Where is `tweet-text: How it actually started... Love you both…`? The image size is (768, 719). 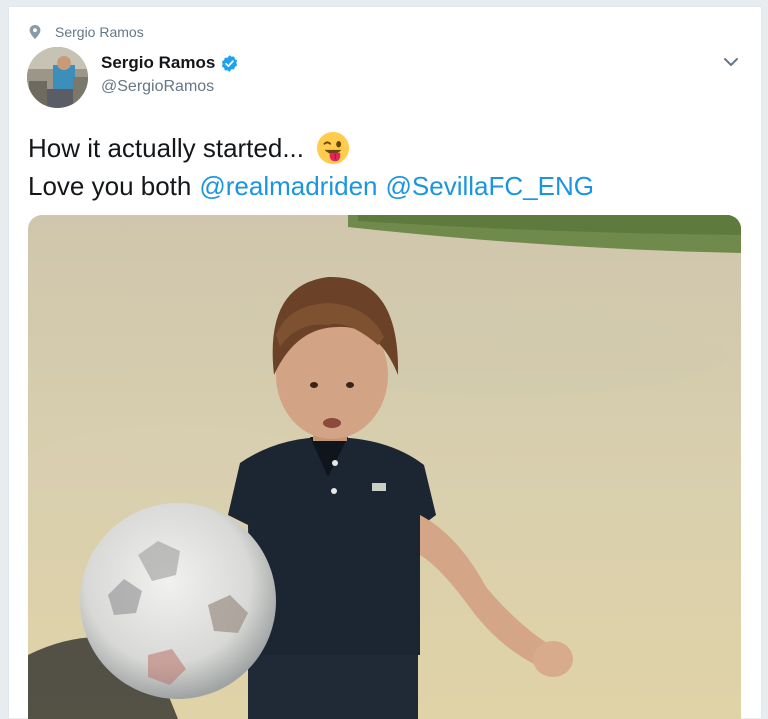
tweet-text: How it actually started... Love you both… is located at coordinates (311, 167).